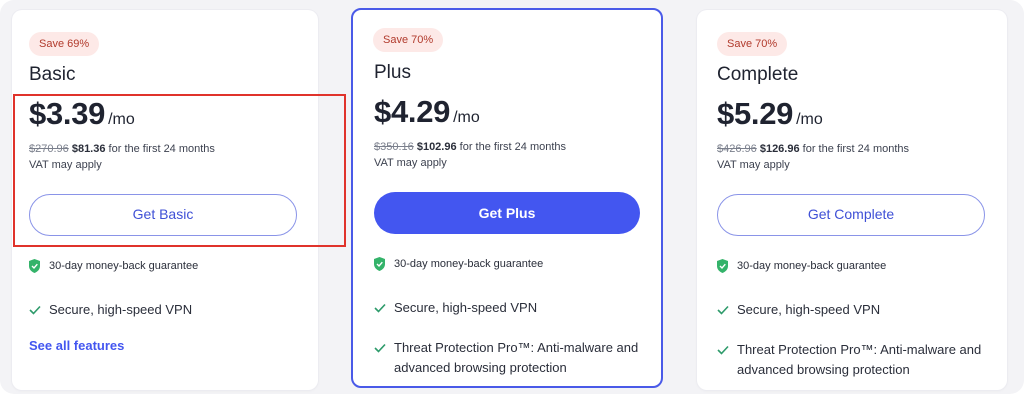 Image resolution: width=1024 pixels, height=394 pixels. I want to click on get-basic-button: Get Basic, so click(163, 215).